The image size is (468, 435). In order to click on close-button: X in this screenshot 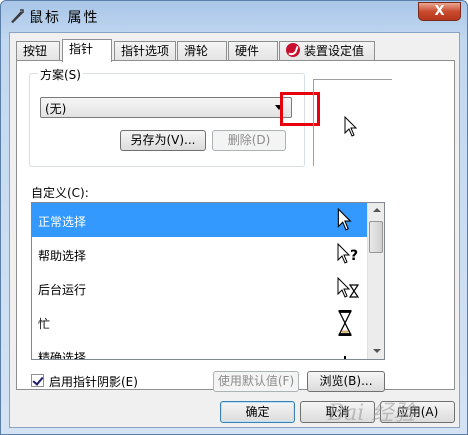, I will do `click(439, 11)`.